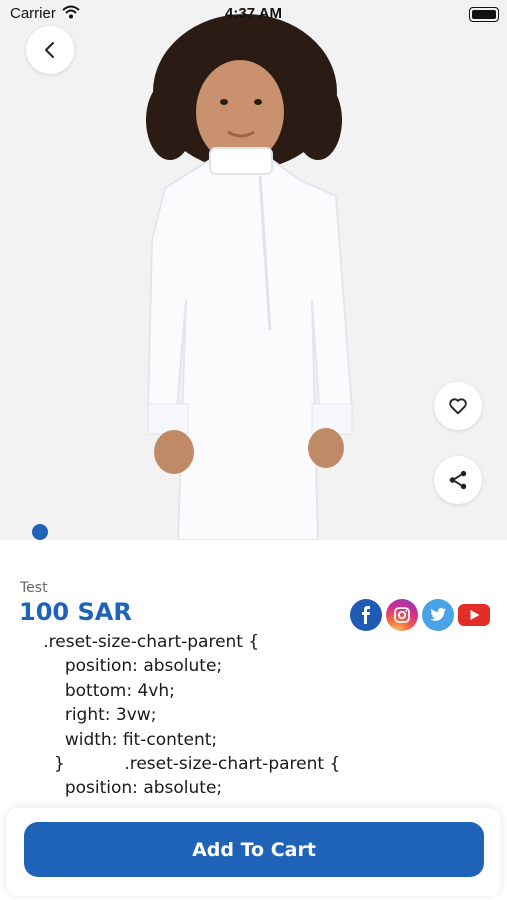 The image size is (507, 900). I want to click on instagram-icon, so click(402, 615).